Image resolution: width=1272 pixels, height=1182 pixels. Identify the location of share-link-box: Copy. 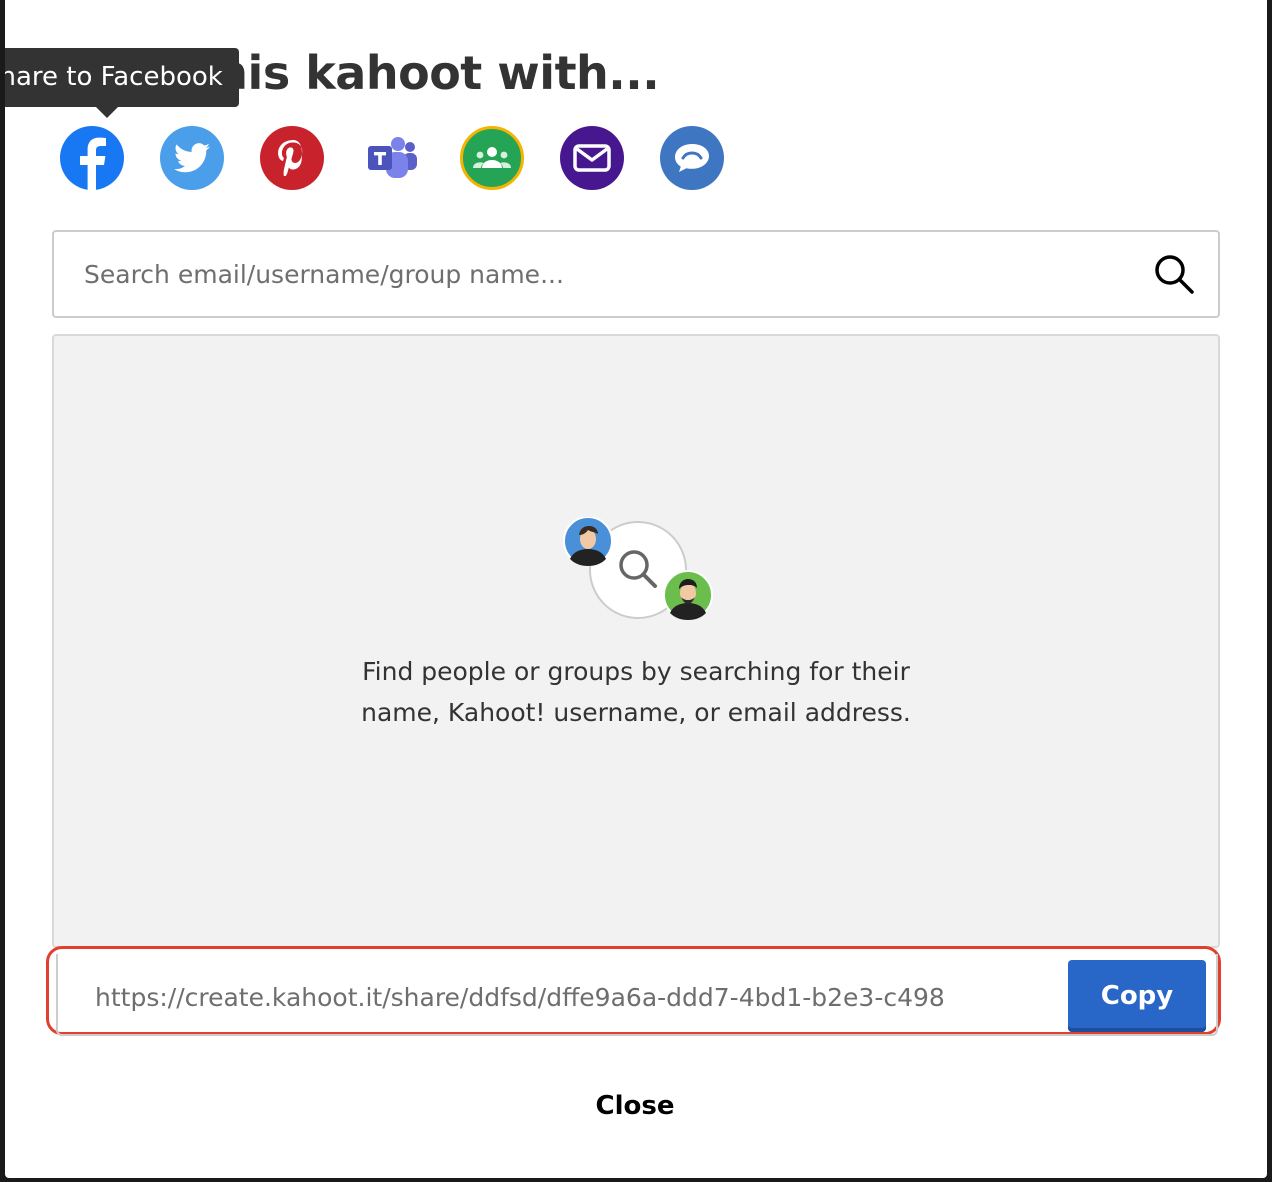
(637, 995).